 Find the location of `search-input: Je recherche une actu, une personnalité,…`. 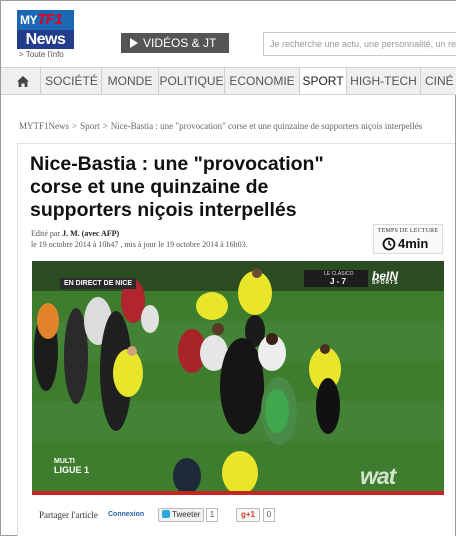

search-input: Je recherche une actu, une personnalité,… is located at coordinates (359, 44).